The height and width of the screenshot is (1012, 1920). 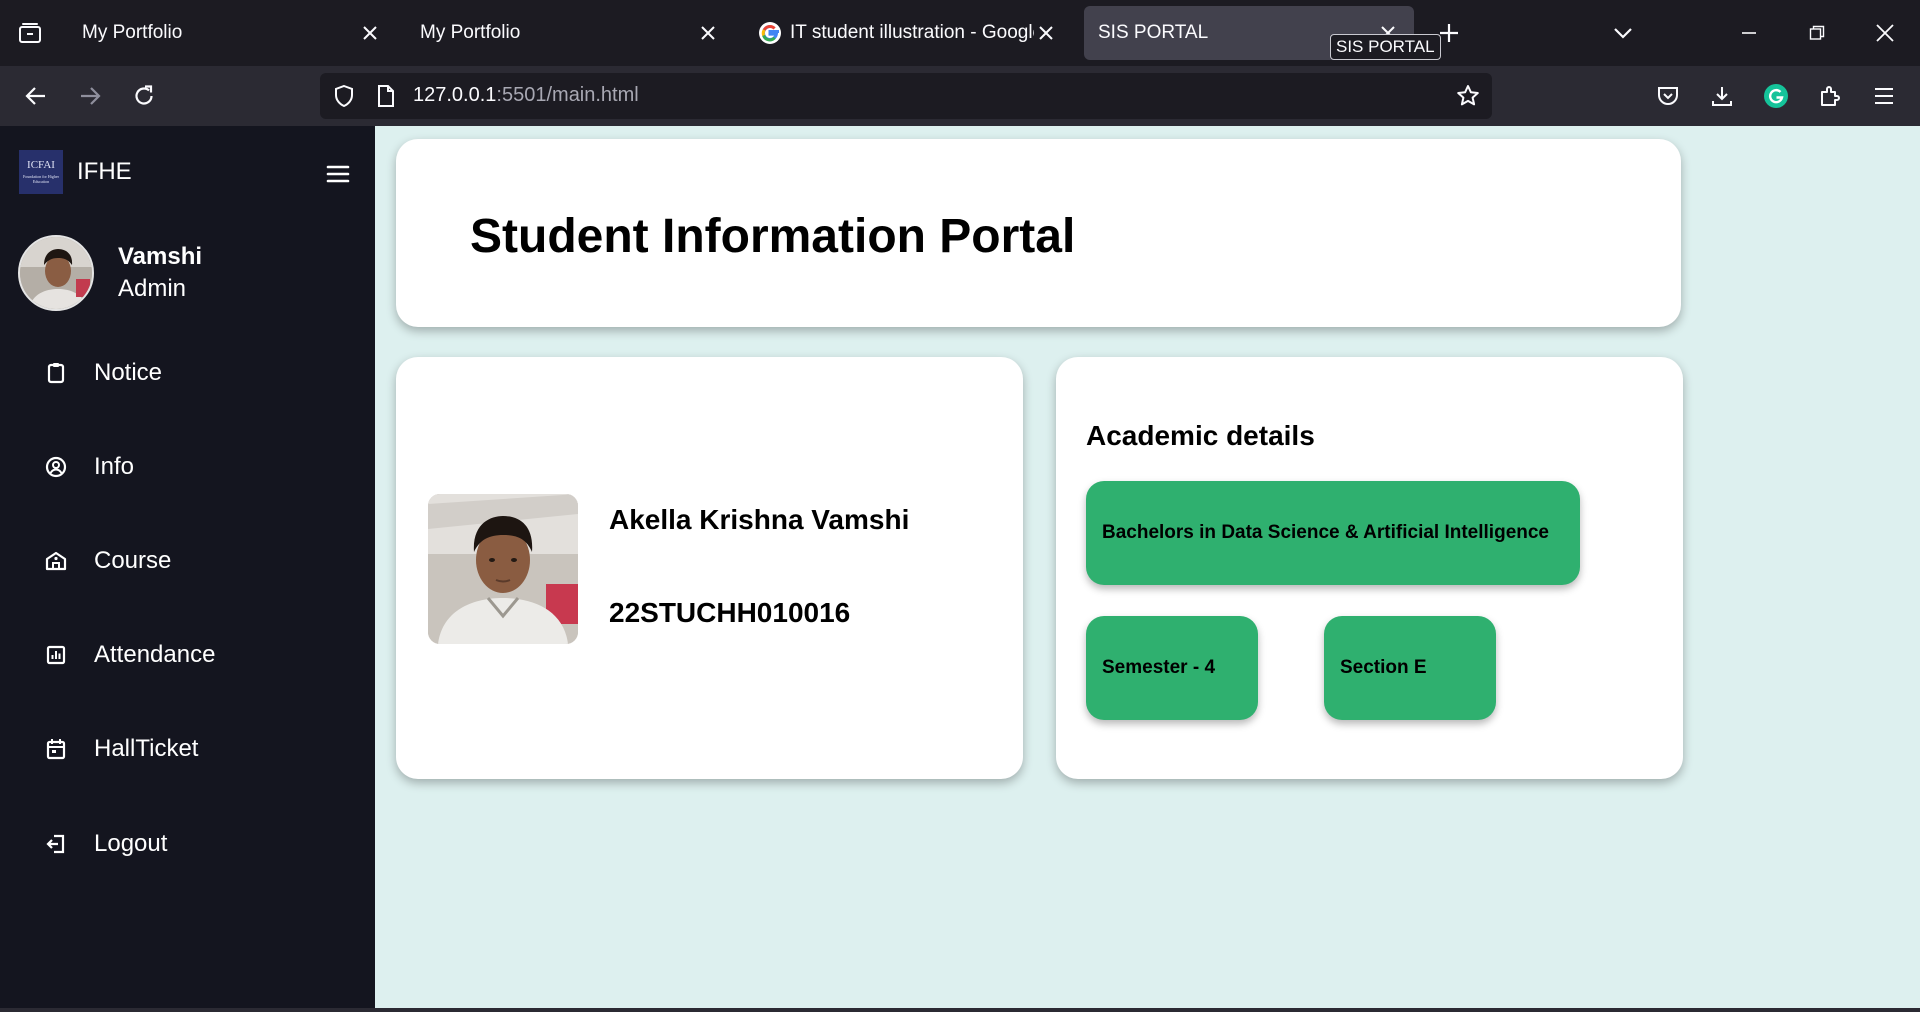 I want to click on logo-subtext: Foundation for Higher Education, so click(x=41, y=179).